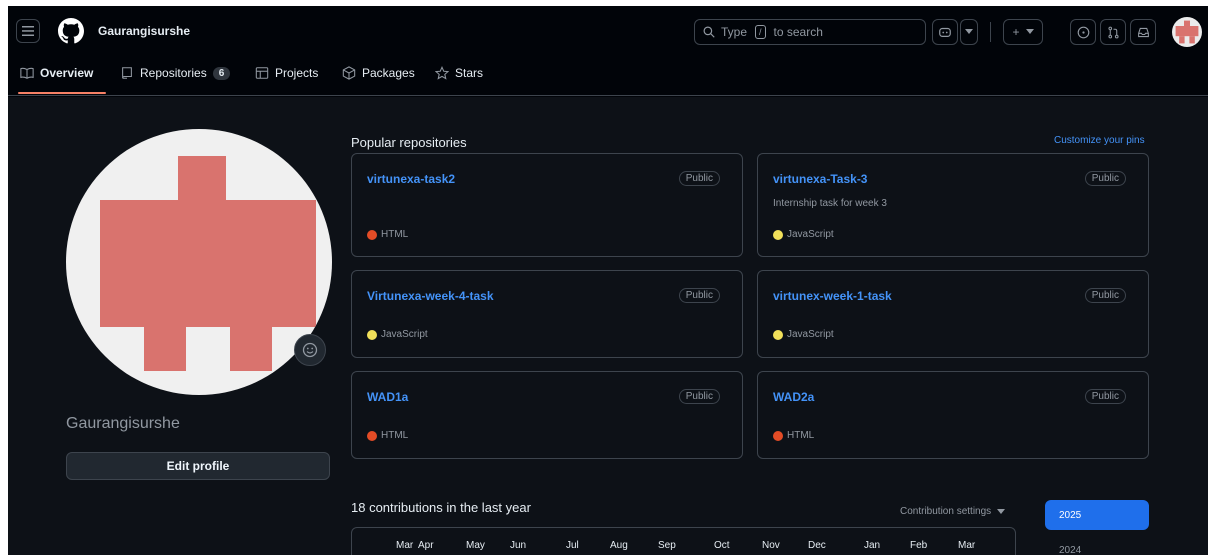  I want to click on tab-overview-label: Overview, so click(67, 73).